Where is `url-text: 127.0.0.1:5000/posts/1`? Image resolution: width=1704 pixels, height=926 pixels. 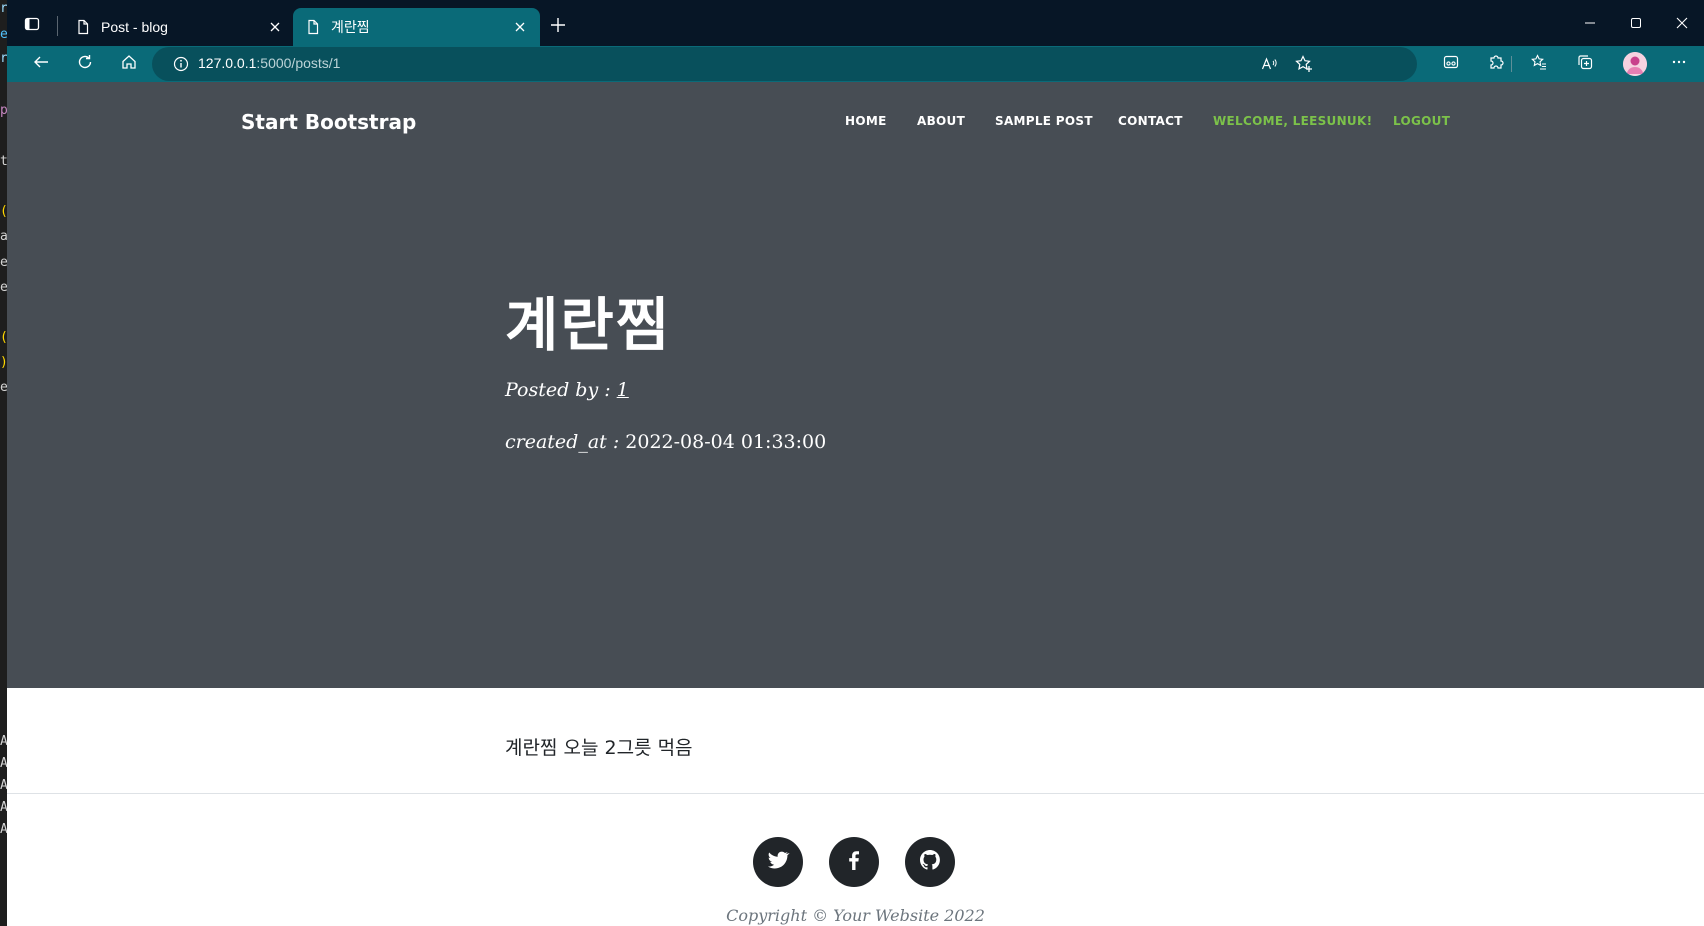 url-text: 127.0.0.1:5000/posts/1 is located at coordinates (269, 63).